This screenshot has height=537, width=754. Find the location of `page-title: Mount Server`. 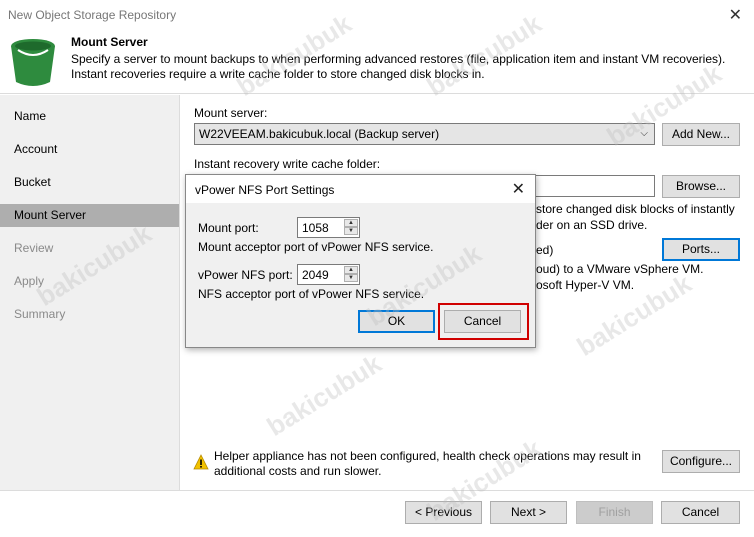

page-title: Mount Server is located at coordinates (109, 42).